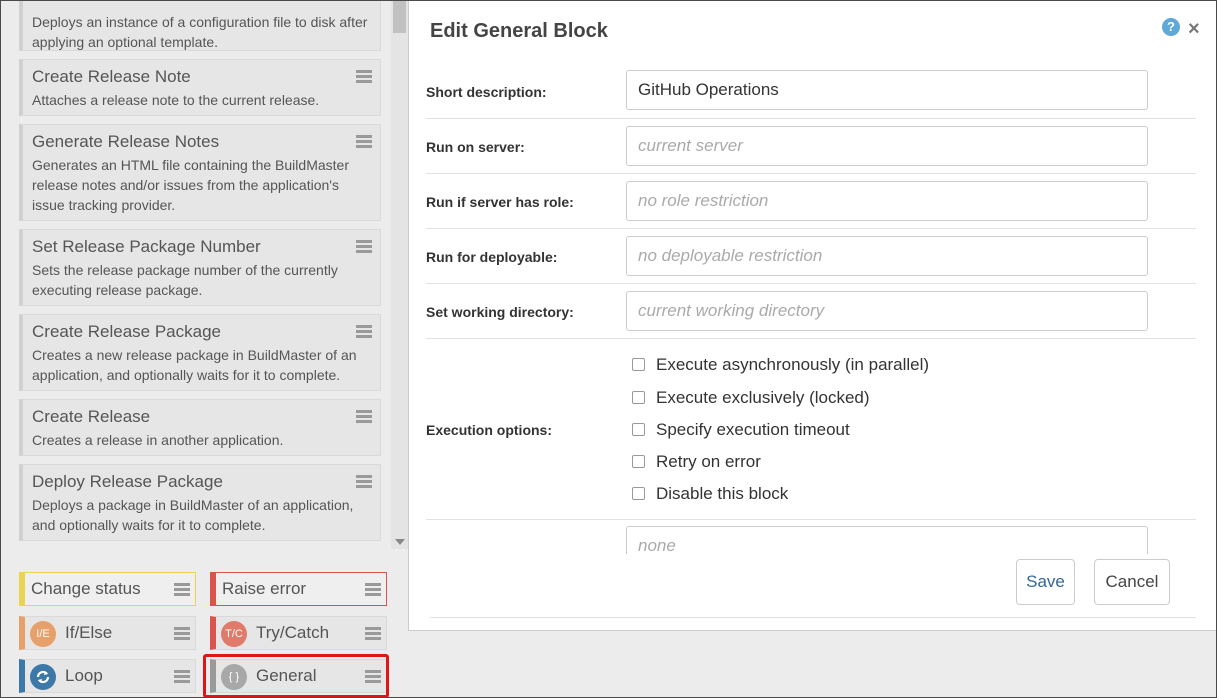 The width and height of the screenshot is (1217, 698). Describe the element at coordinates (146, 246) in the screenshot. I see `operation-title: Set Release Package Number` at that location.